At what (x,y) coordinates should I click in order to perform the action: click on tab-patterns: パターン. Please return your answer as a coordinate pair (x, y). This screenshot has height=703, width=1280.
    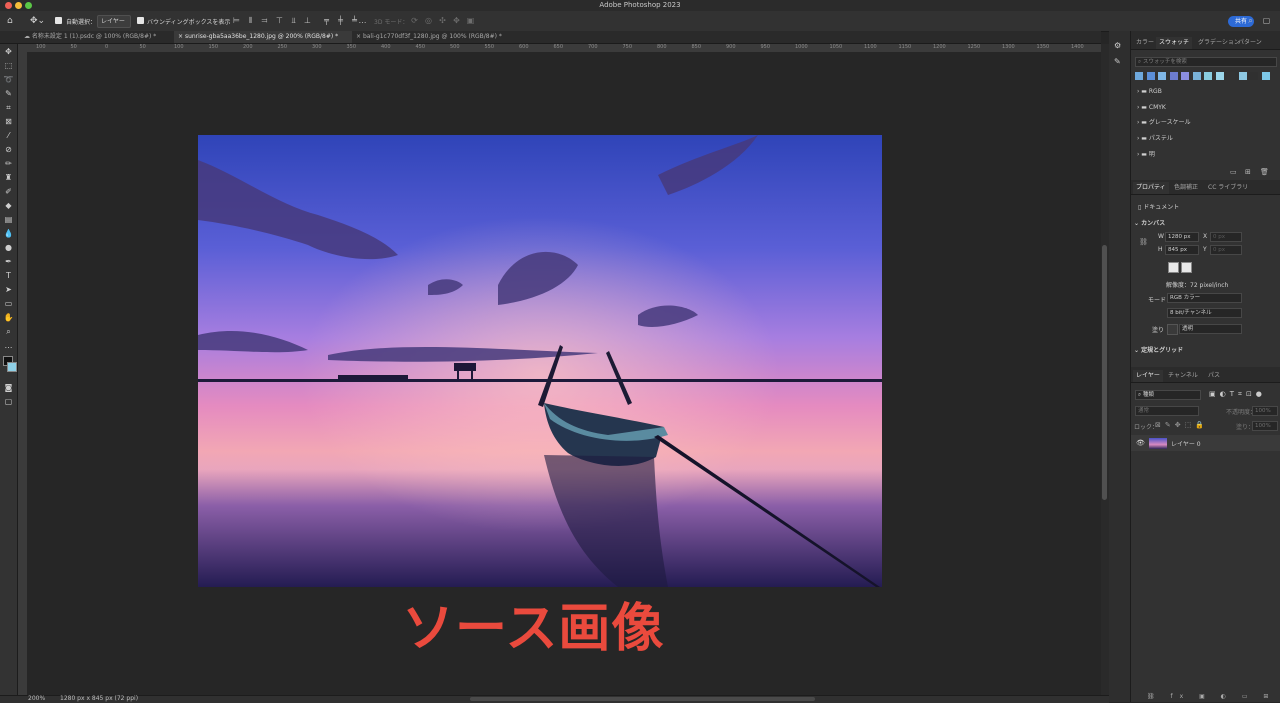
    Looking at the image, I should click on (1250, 43).